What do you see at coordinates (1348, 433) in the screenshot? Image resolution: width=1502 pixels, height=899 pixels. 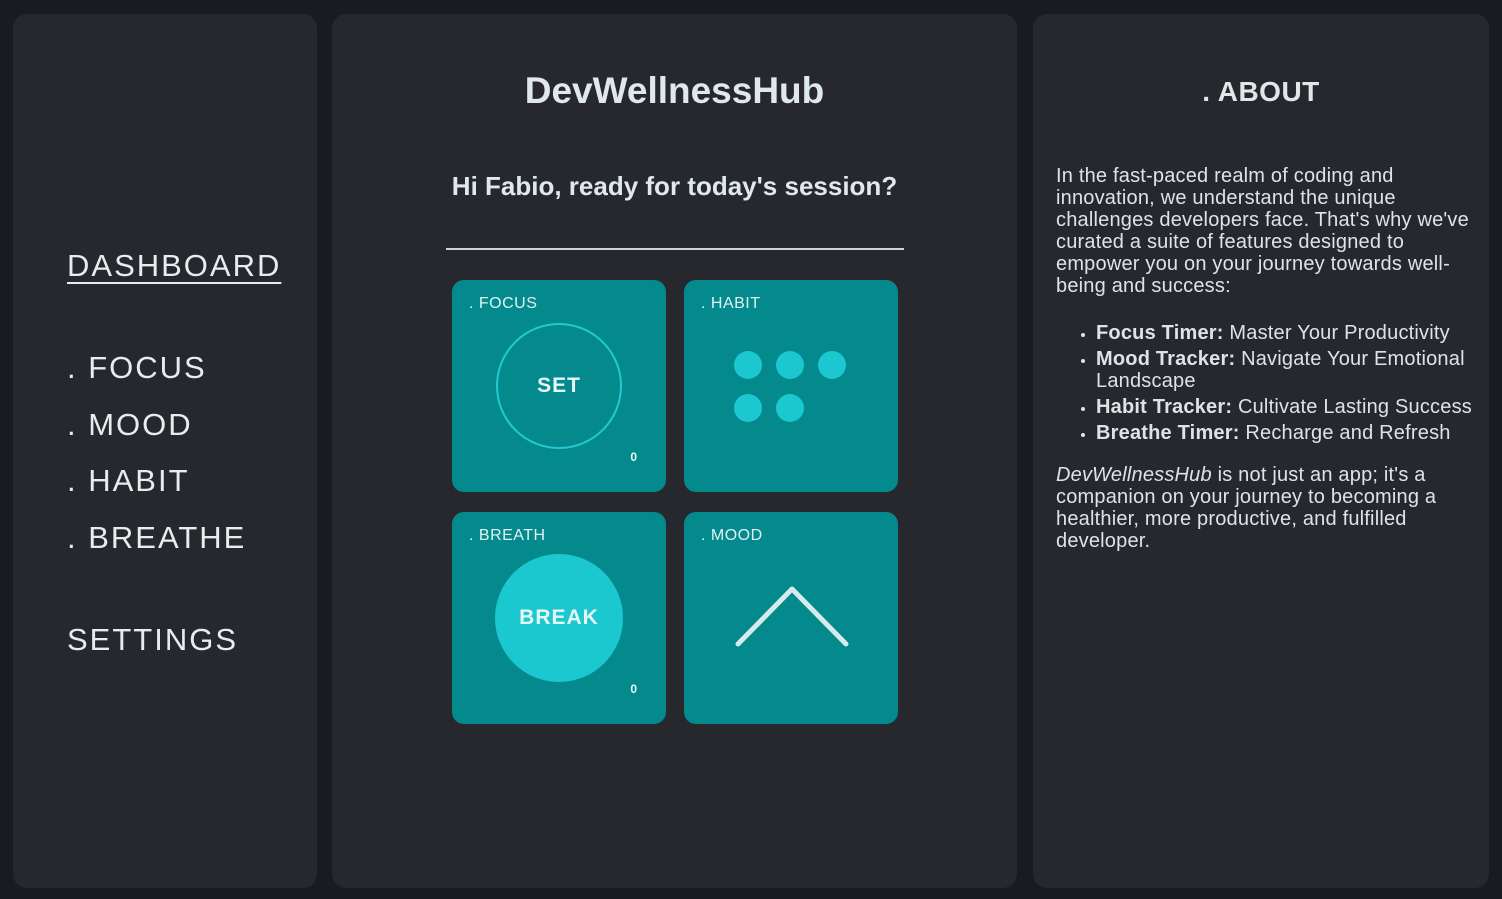 I see `feature-desc: Recharge and Refresh` at bounding box center [1348, 433].